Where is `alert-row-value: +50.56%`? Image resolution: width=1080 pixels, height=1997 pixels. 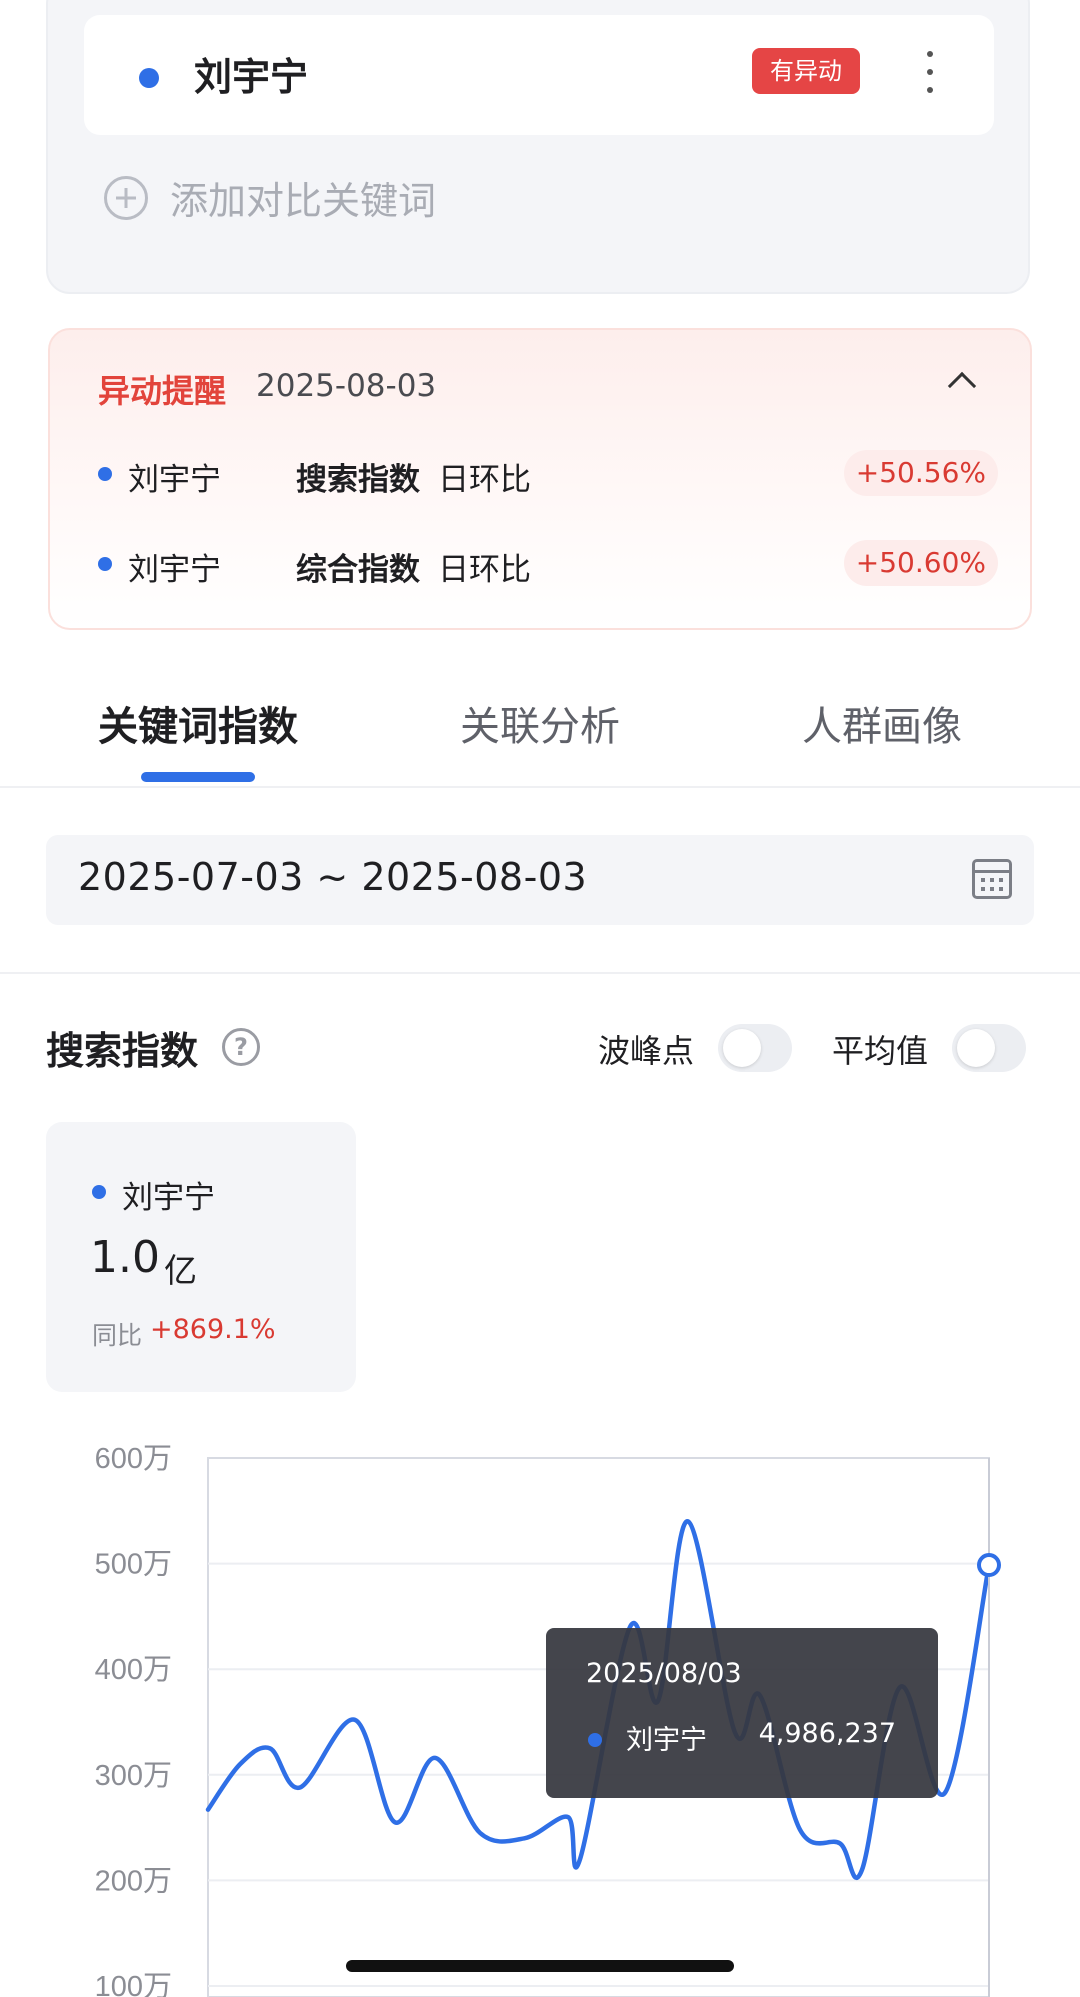
alert-row-value: +50.56% is located at coordinates (920, 473).